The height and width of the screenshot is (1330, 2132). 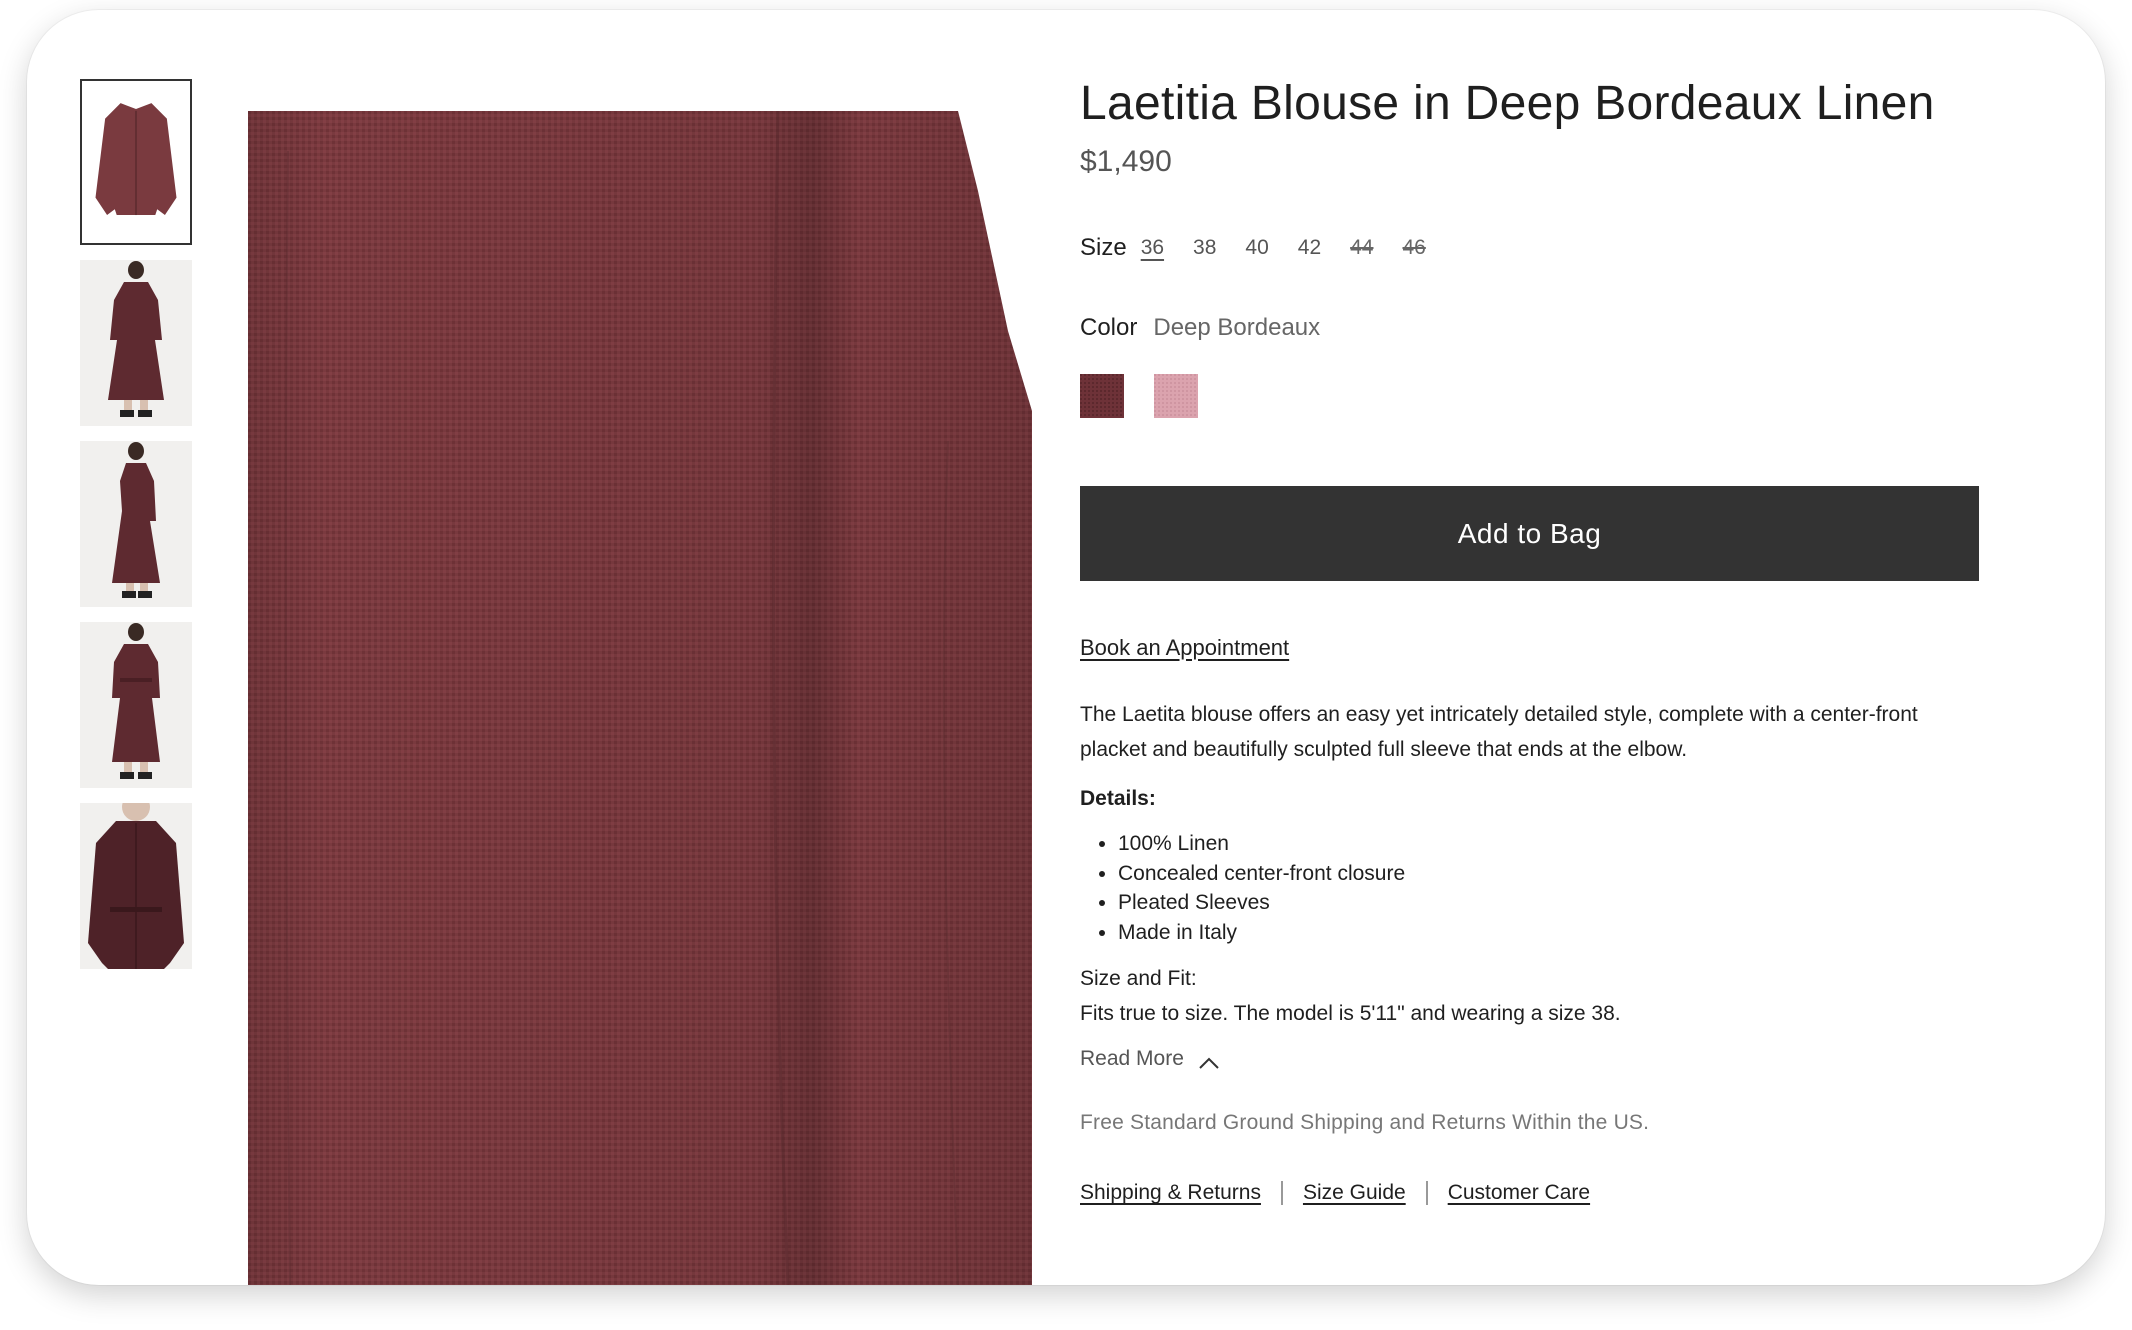 I want to click on model-front-belted-image, so click(x=136, y=705).